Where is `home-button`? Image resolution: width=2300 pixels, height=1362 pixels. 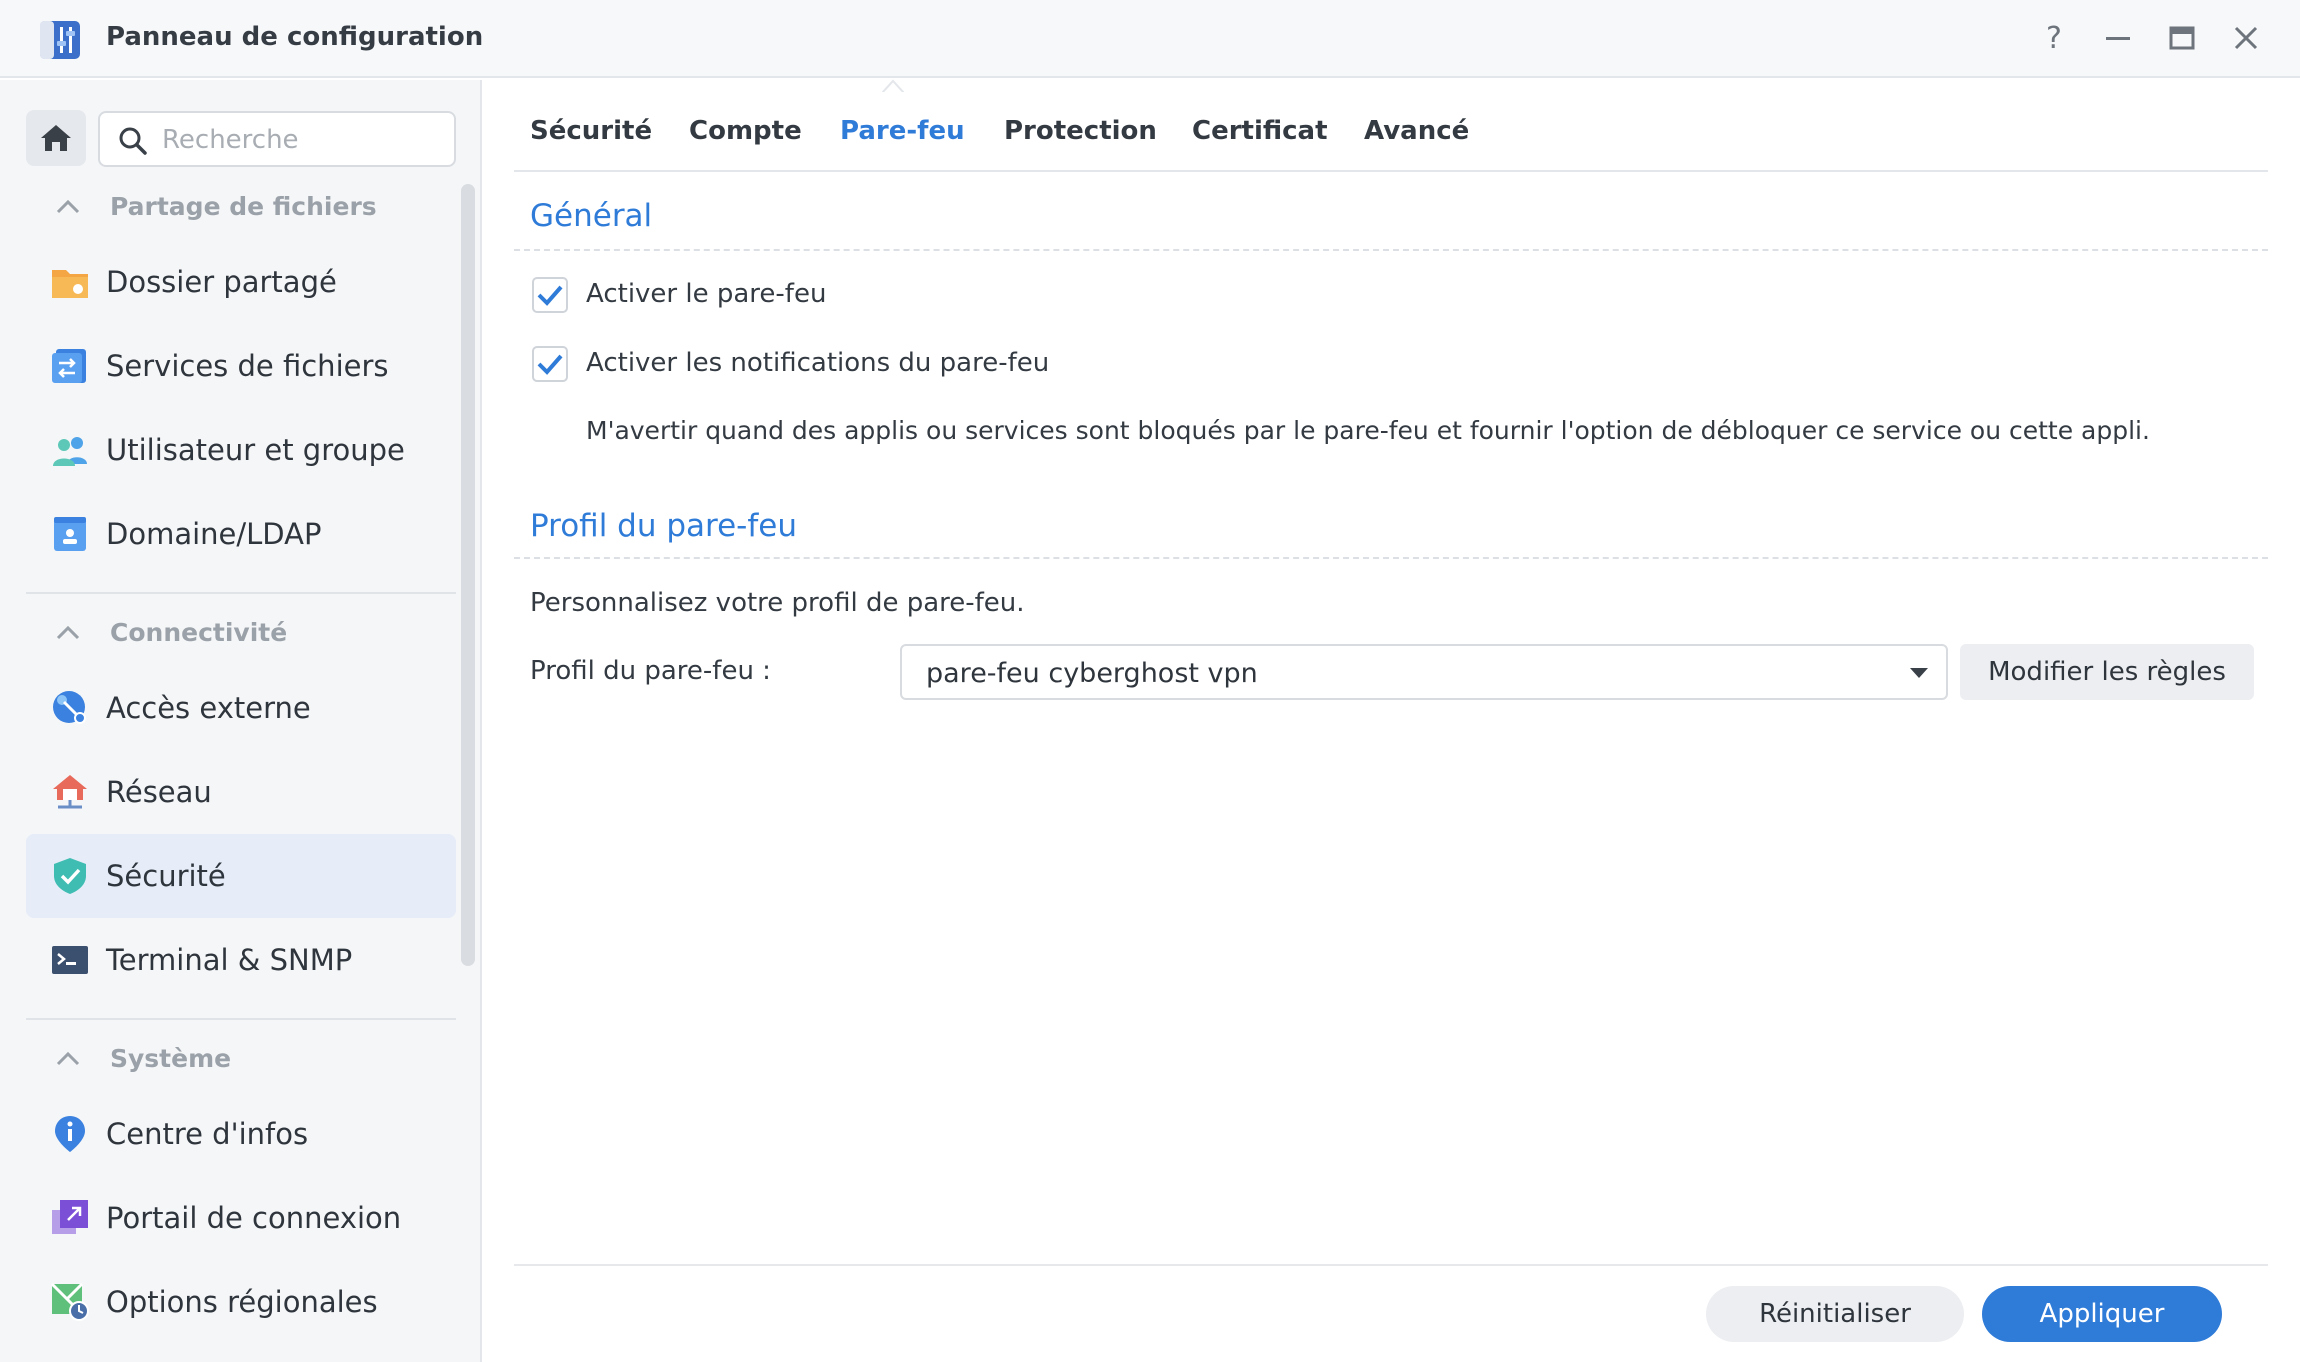
home-button is located at coordinates (56, 138).